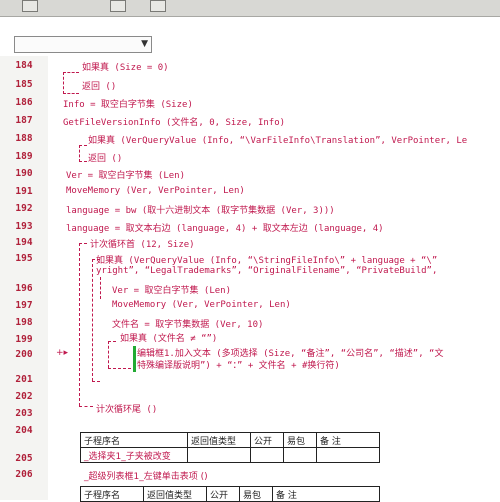  What do you see at coordinates (24, 191) in the screenshot?
I see `line-number: 191` at bounding box center [24, 191].